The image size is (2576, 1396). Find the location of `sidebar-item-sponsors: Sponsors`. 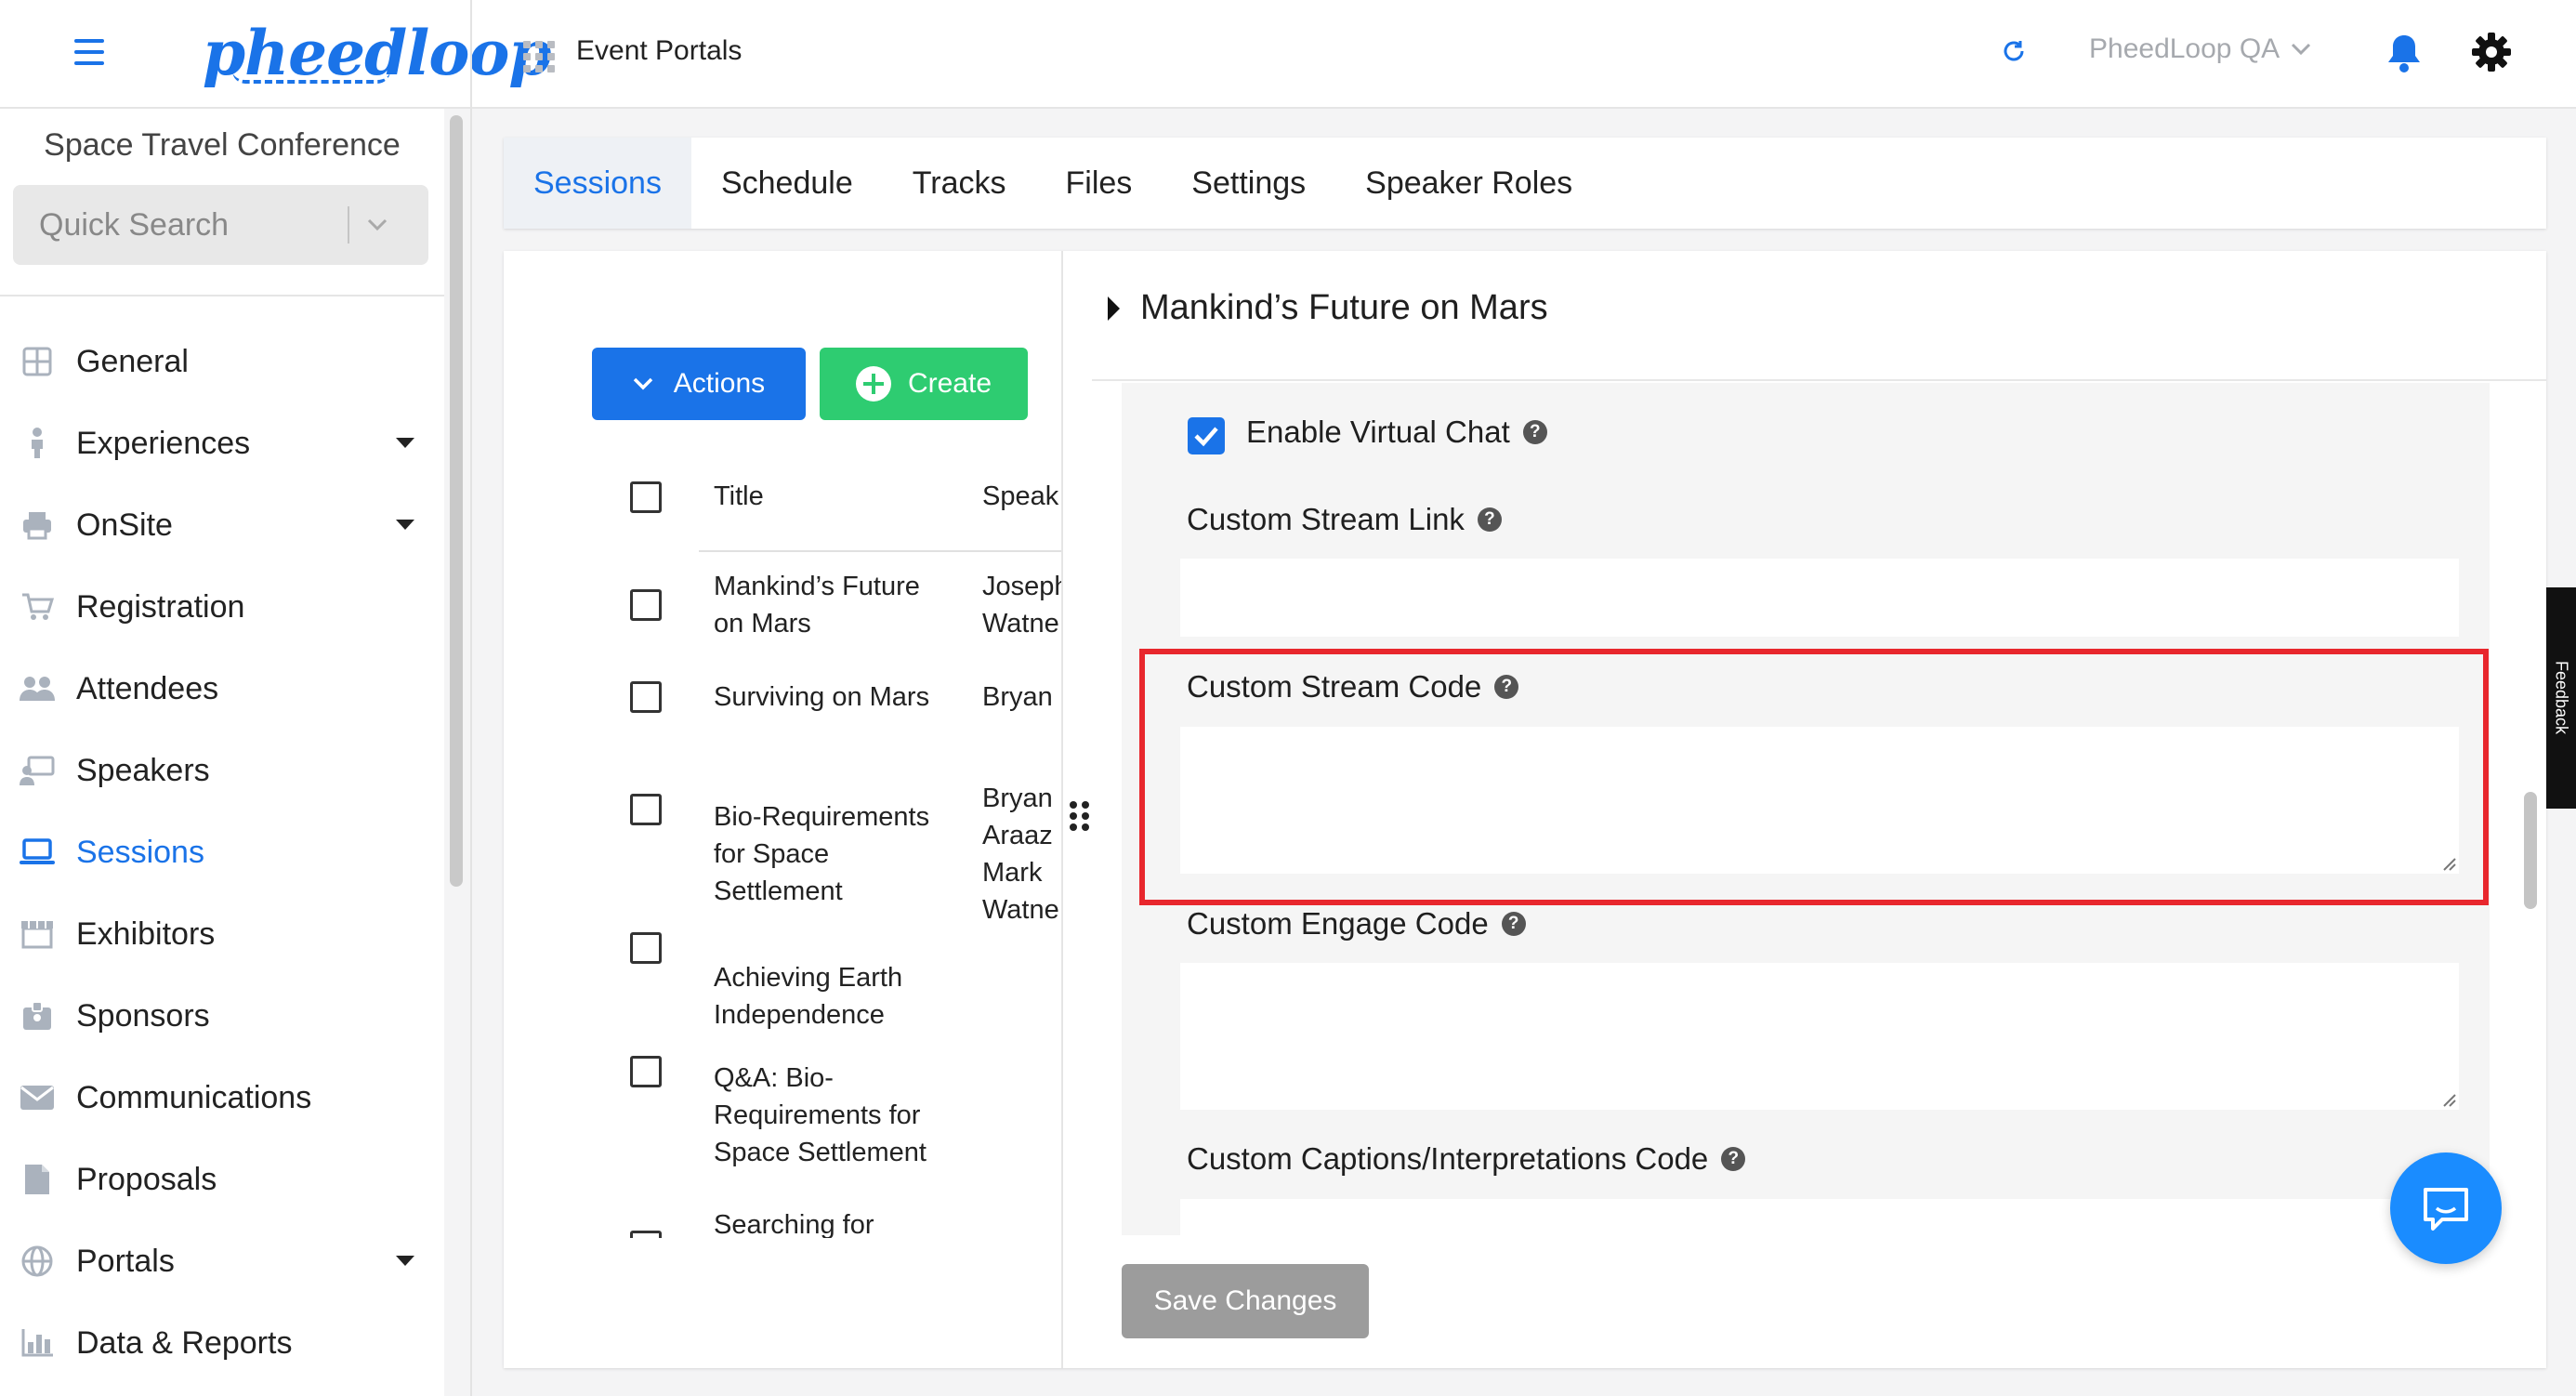

sidebar-item-sponsors: Sponsors is located at coordinates (222, 1016).